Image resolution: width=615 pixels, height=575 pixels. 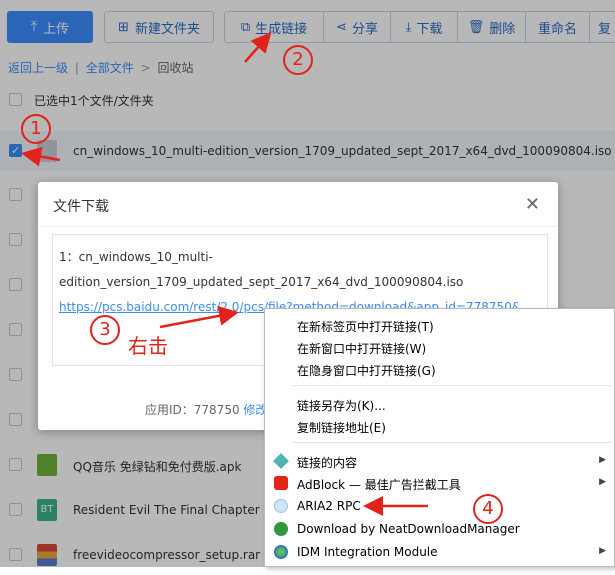 What do you see at coordinates (199, 317) in the screenshot?
I see `arrow-to-download-link` at bounding box center [199, 317].